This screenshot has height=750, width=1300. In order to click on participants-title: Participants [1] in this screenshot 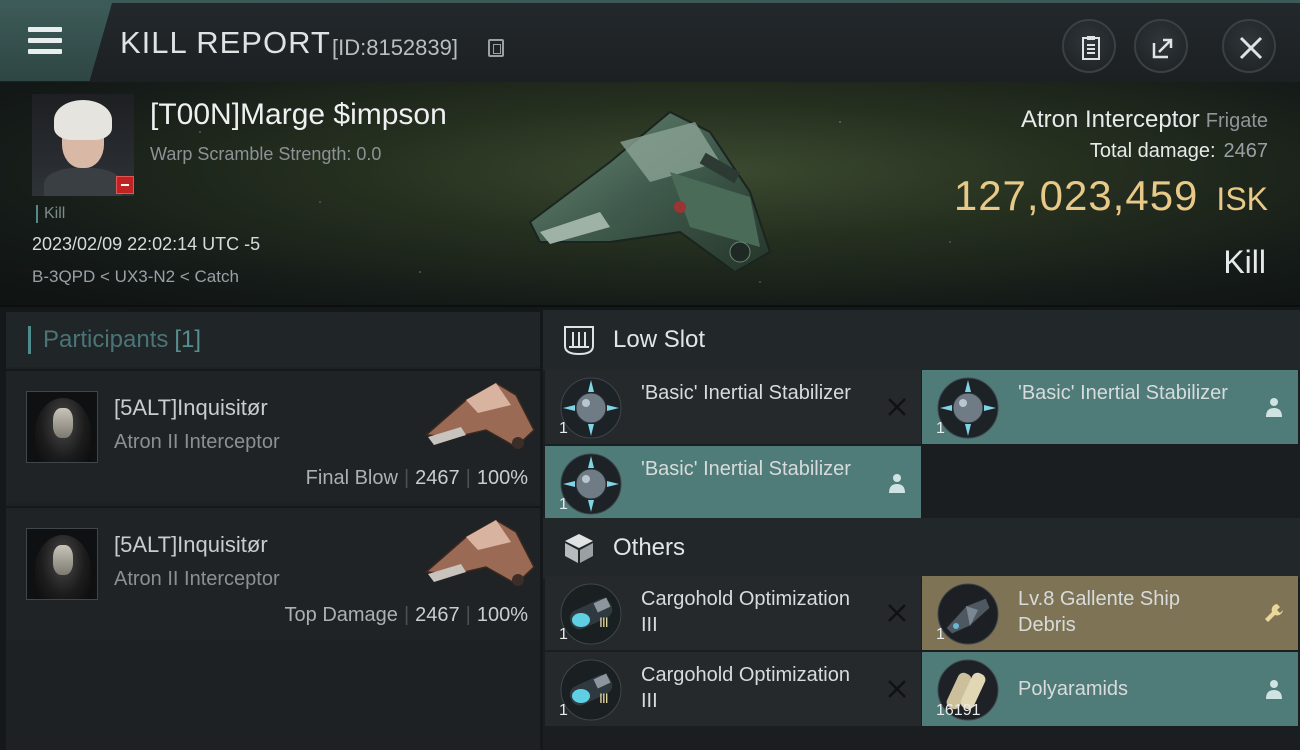, I will do `click(114, 340)`.